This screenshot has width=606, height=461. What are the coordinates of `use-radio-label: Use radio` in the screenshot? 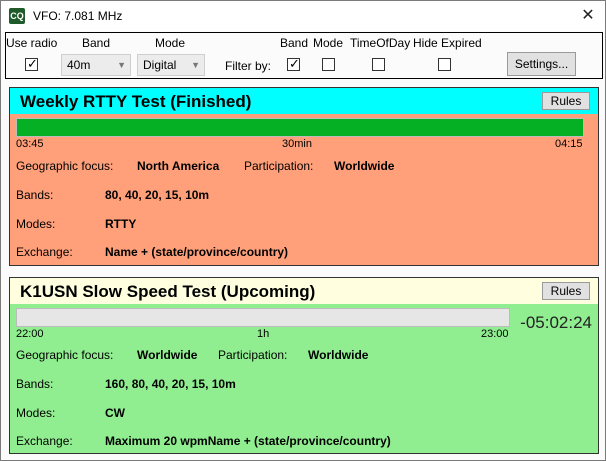 It's located at (32, 43).